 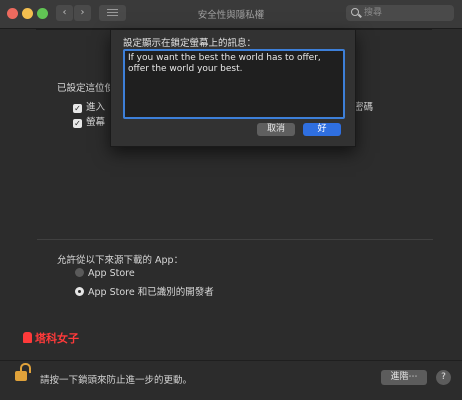 What do you see at coordinates (27, 337) in the screenshot?
I see `watermark-figure-icon` at bounding box center [27, 337].